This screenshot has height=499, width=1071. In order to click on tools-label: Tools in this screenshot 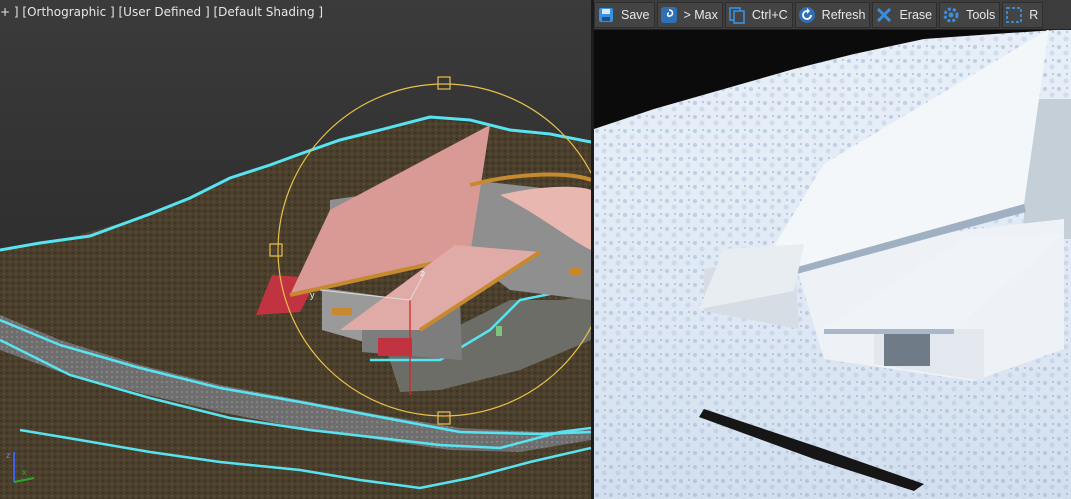, I will do `click(981, 14)`.